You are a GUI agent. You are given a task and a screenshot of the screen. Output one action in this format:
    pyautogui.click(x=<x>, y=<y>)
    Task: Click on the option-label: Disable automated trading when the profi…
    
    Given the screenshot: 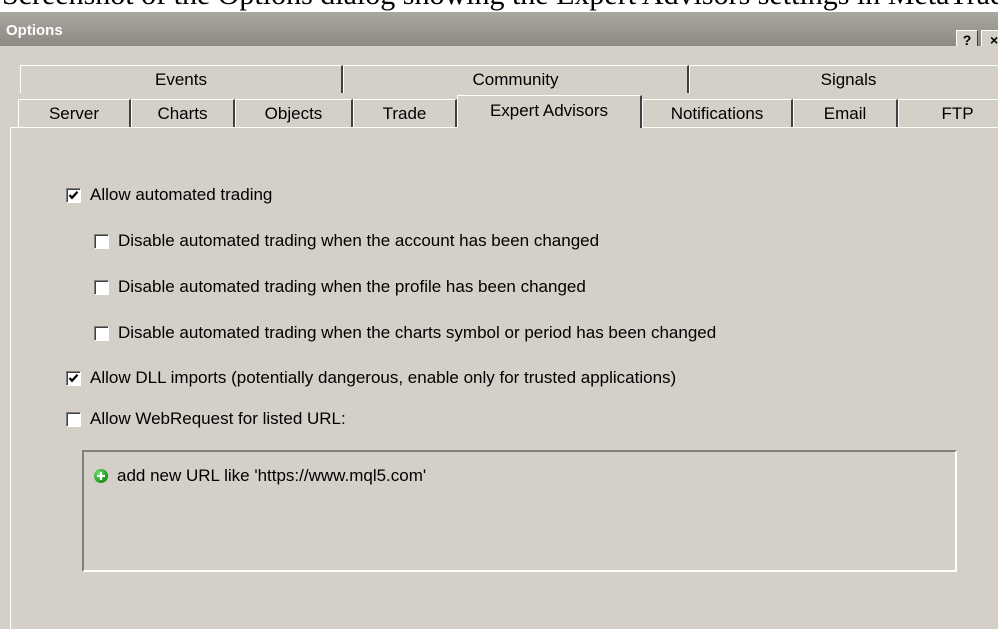 What is the action you would take?
    pyautogui.click(x=352, y=286)
    